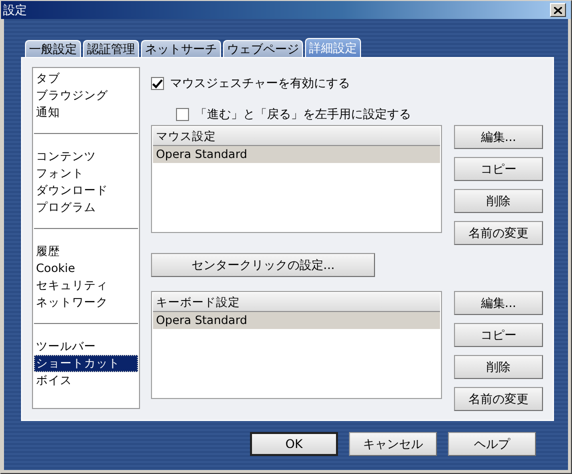 The width and height of the screenshot is (572, 474). I want to click on sidebar-item: プログラム, so click(86, 207).